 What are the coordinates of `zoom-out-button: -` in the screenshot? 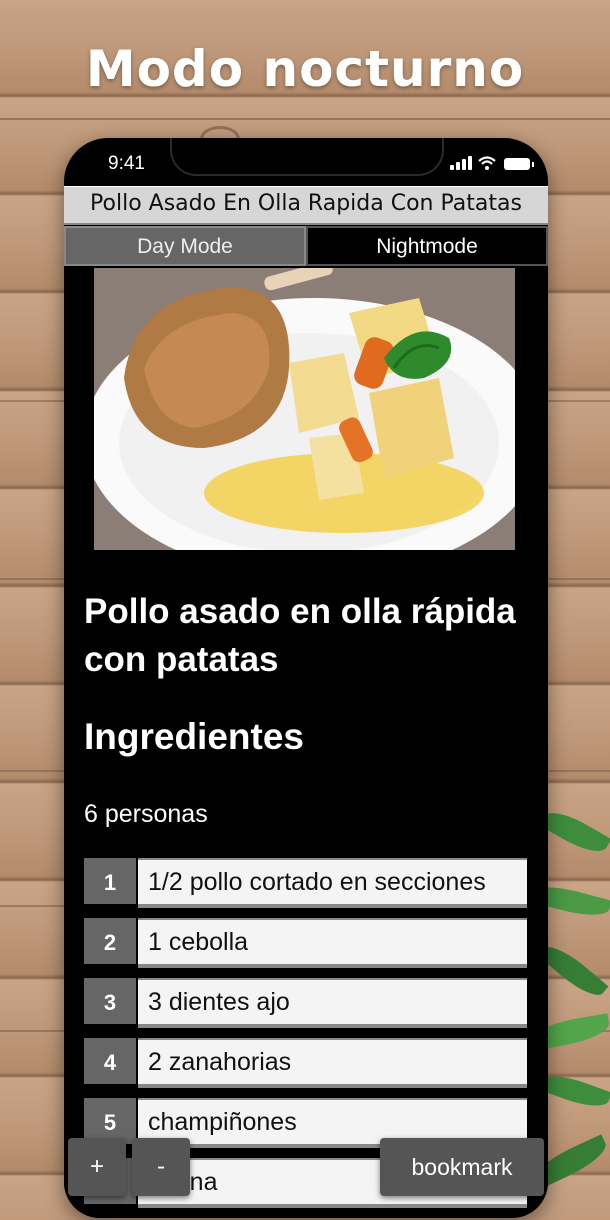 It's located at (161, 1167).